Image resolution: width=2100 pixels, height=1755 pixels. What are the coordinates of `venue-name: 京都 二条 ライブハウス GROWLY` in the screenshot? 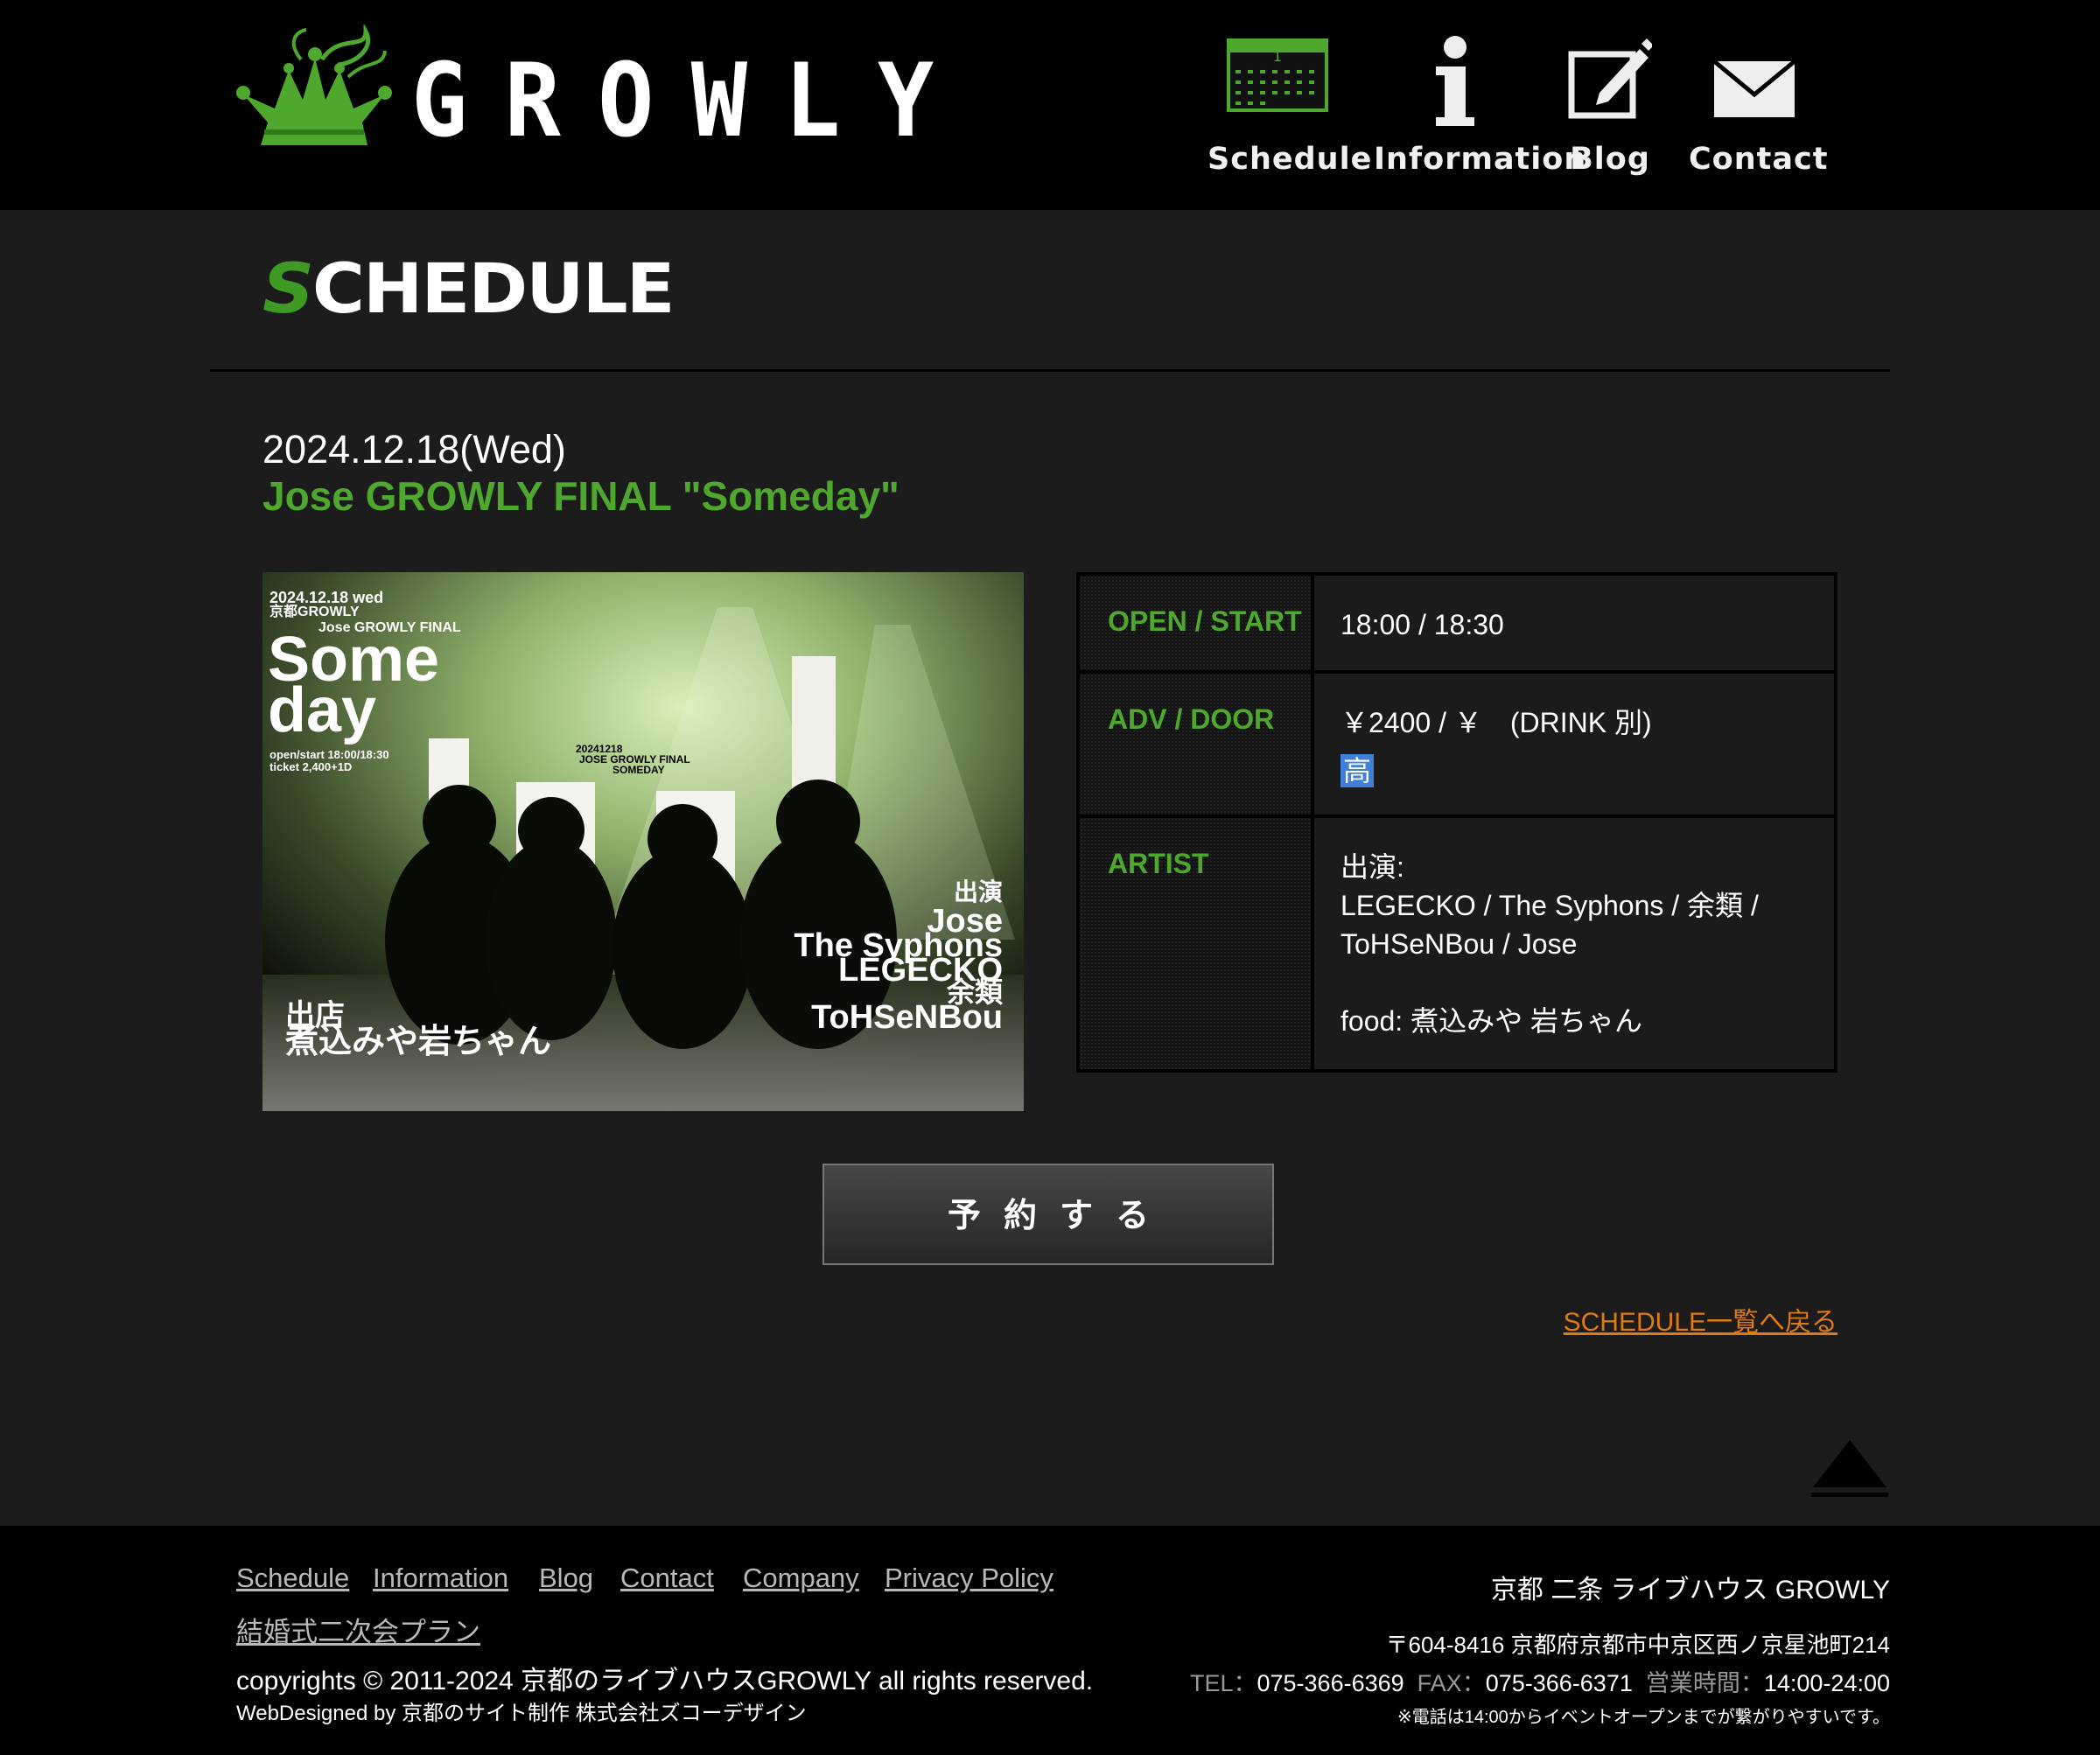 It's located at (1690, 1590).